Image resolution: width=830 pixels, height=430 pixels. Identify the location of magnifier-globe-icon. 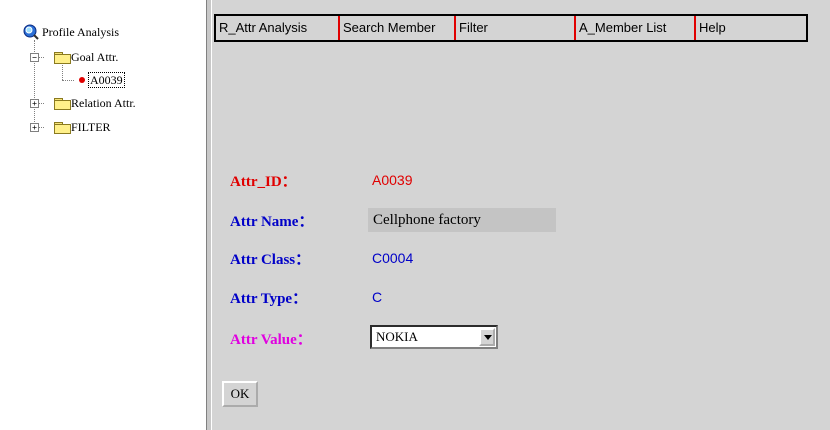
(31, 32).